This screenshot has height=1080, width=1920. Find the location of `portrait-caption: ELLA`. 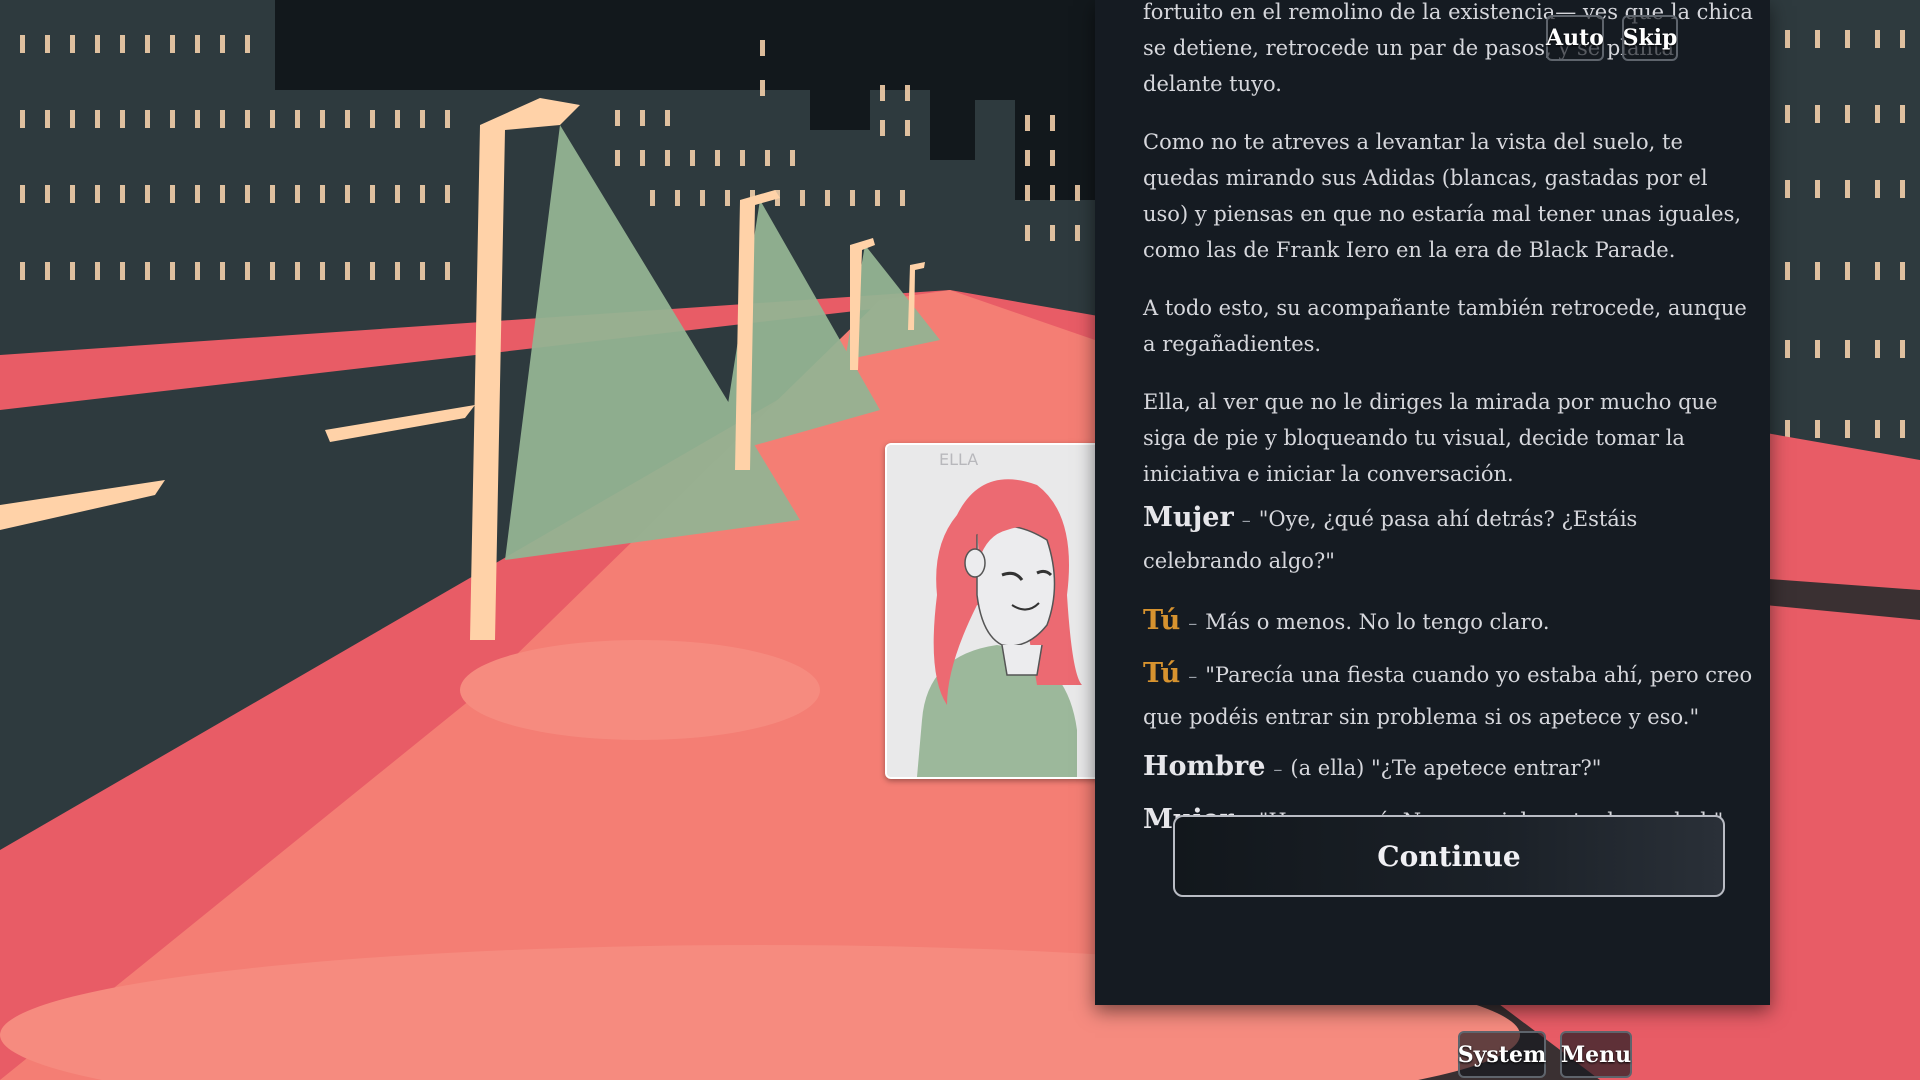

portrait-caption: ELLA is located at coordinates (958, 459).